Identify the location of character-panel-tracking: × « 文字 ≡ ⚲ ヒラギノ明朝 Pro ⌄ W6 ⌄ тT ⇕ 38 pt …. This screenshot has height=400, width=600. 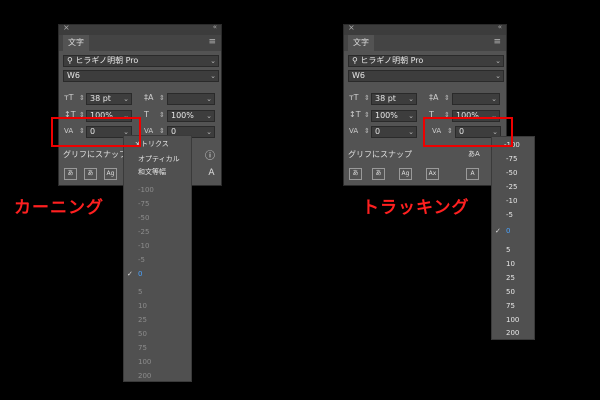
(425, 104).